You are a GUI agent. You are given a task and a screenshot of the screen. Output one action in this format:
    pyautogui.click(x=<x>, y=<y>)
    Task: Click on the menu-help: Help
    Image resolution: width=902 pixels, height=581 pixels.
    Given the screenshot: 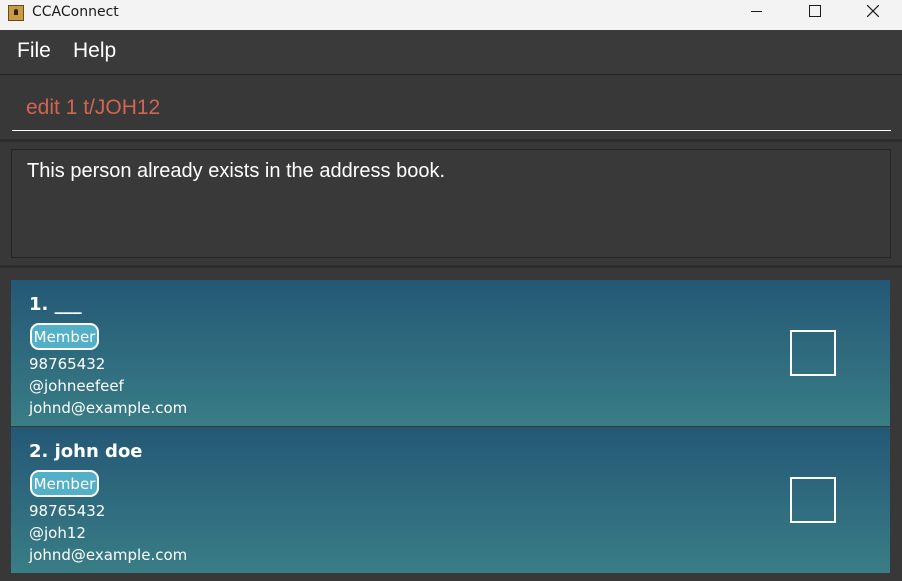 What is the action you would take?
    pyautogui.click(x=94, y=51)
    